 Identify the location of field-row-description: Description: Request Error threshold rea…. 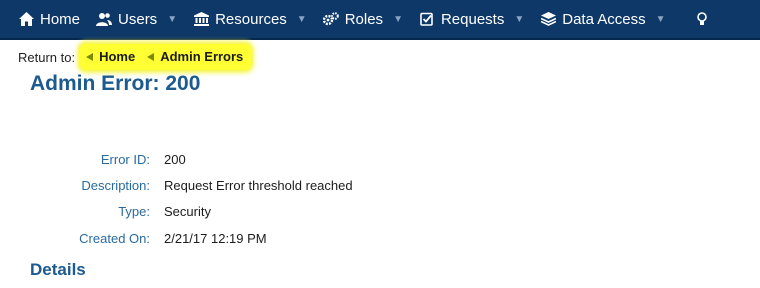
(380, 185).